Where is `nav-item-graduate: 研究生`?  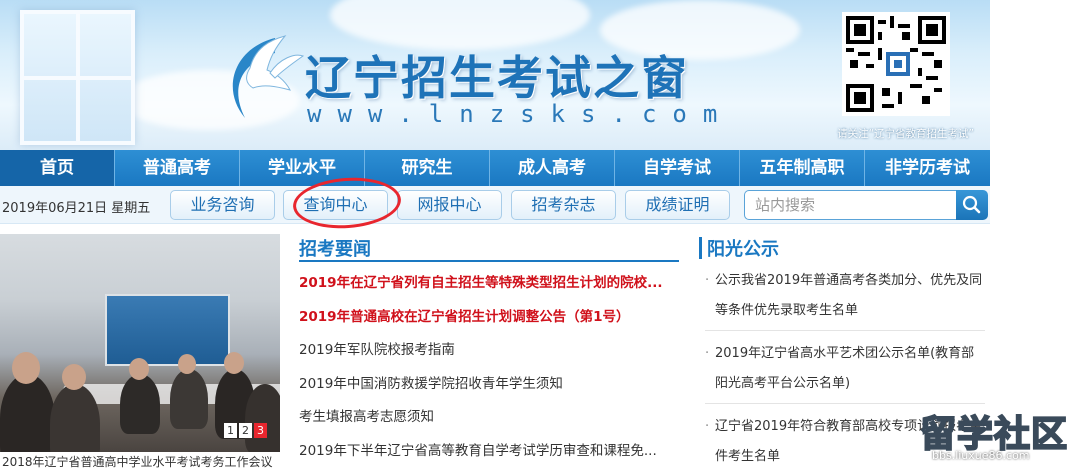 nav-item-graduate: 研究生 is located at coordinates (427, 168).